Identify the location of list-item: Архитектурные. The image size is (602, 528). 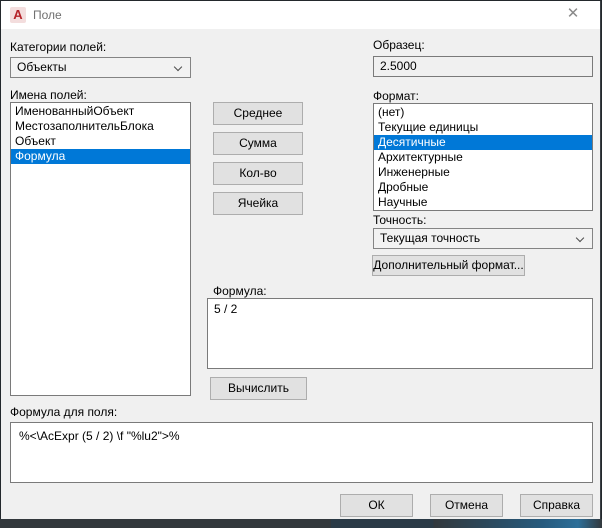
(483, 157).